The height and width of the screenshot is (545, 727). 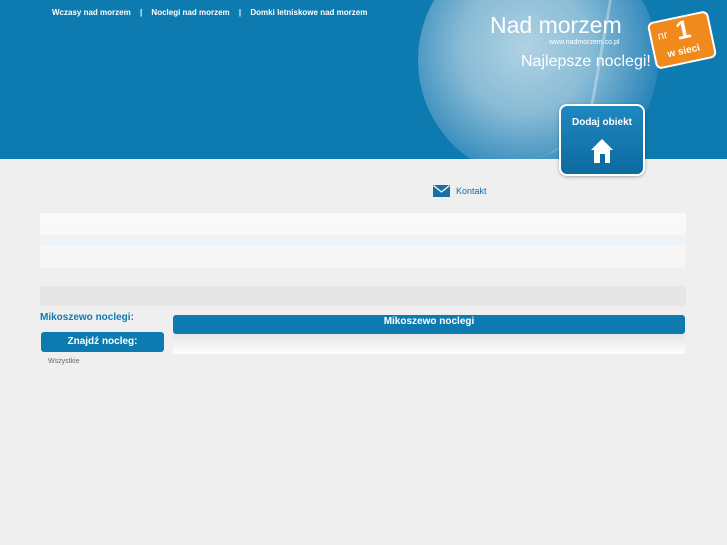 What do you see at coordinates (190, 12) in the screenshot?
I see `nav-link-noclegi: Noclegi nad morzem` at bounding box center [190, 12].